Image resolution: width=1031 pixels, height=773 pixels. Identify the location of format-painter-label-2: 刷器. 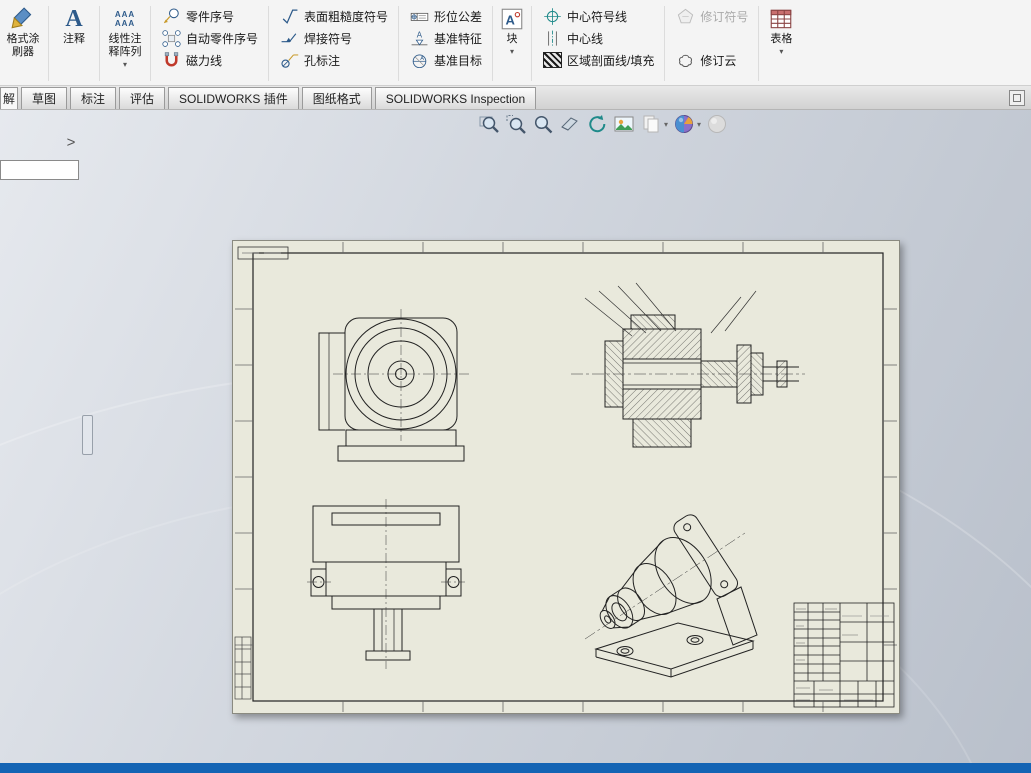
(23, 52).